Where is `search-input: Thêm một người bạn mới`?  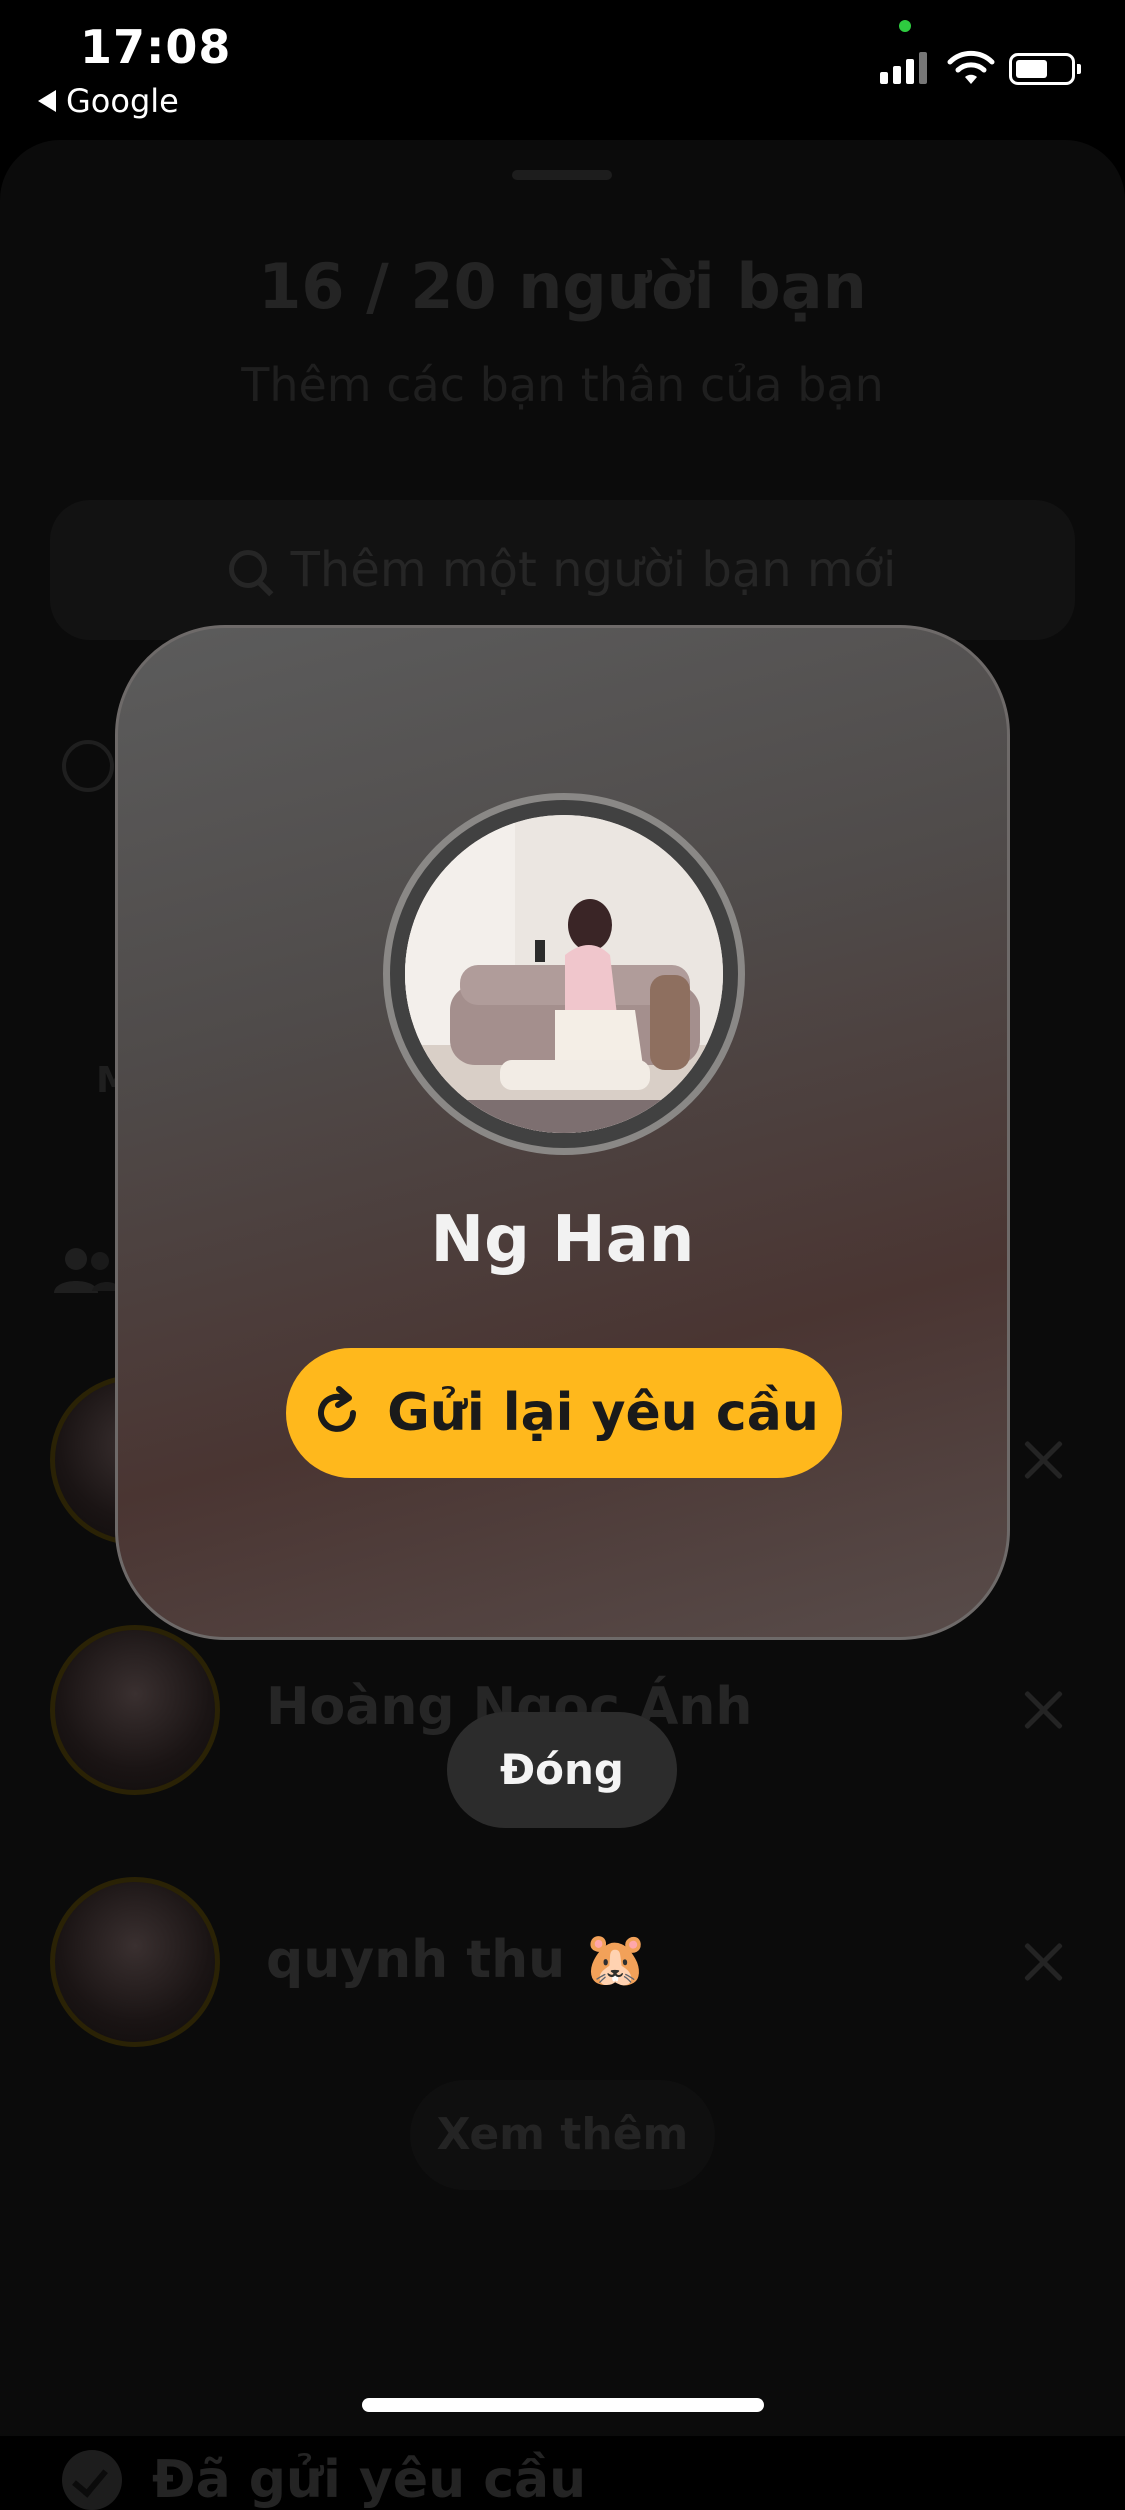
search-input: Thêm một người bạn mới is located at coordinates (562, 570).